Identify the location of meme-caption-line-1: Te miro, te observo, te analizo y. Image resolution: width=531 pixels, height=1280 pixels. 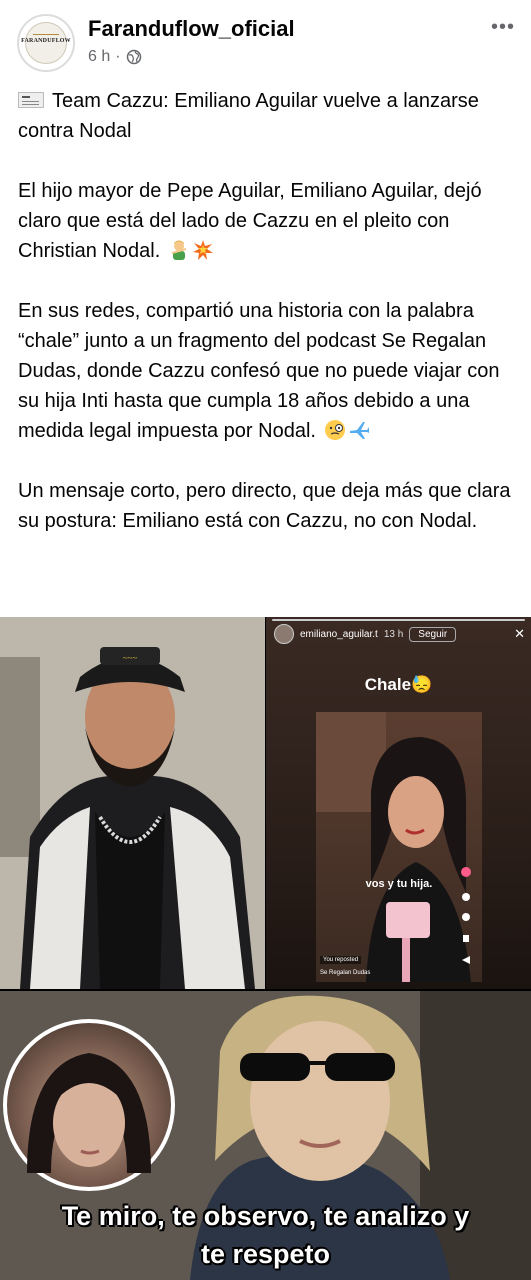
(265, 1216).